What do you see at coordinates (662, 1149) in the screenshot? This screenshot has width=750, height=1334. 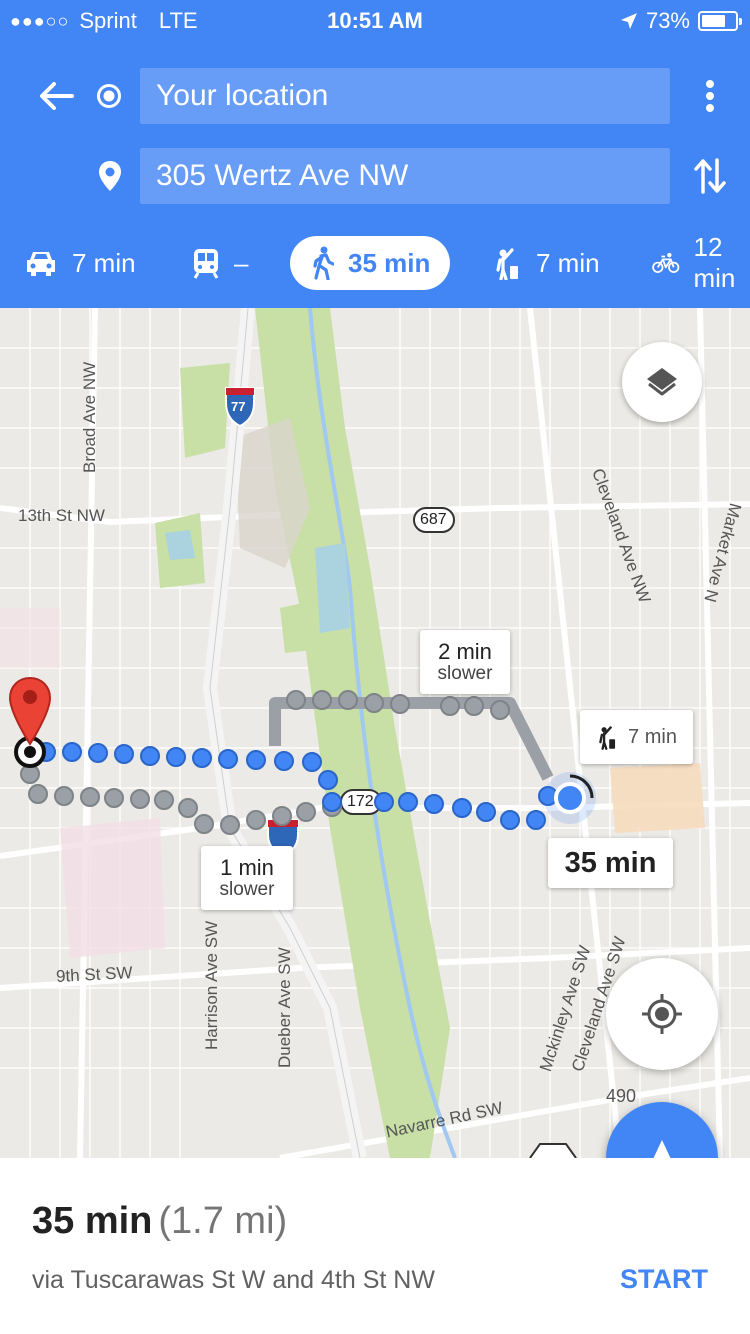 I see `navigation-arrow-icon` at bounding box center [662, 1149].